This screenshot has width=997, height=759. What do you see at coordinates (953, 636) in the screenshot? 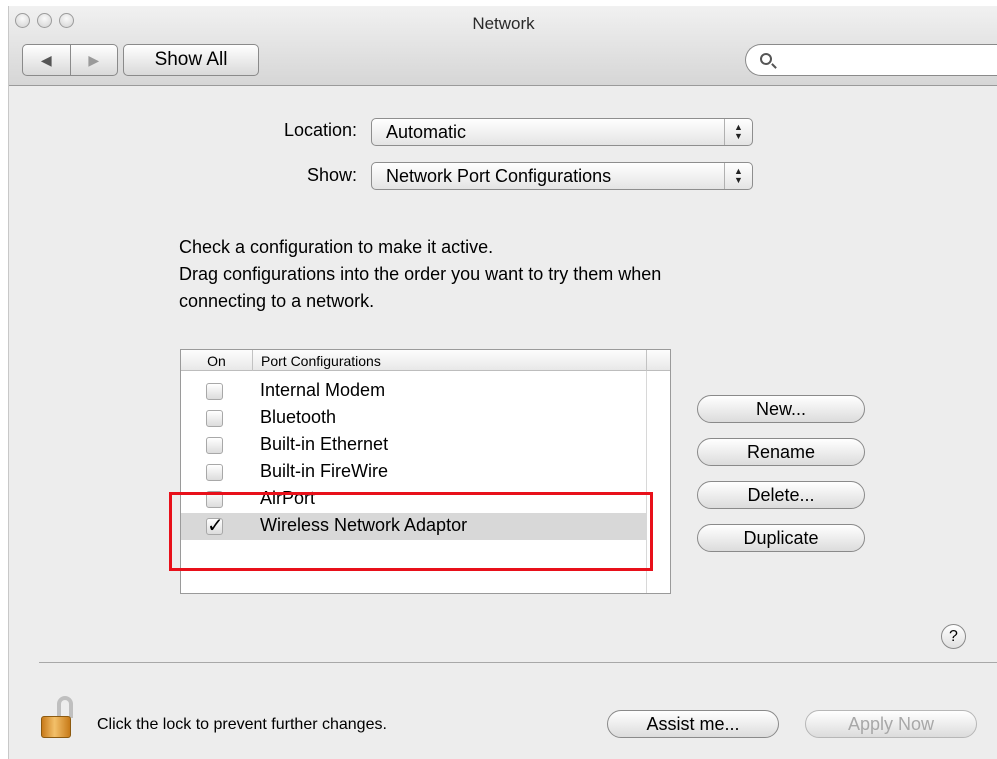
I see `help-button: ?` at bounding box center [953, 636].